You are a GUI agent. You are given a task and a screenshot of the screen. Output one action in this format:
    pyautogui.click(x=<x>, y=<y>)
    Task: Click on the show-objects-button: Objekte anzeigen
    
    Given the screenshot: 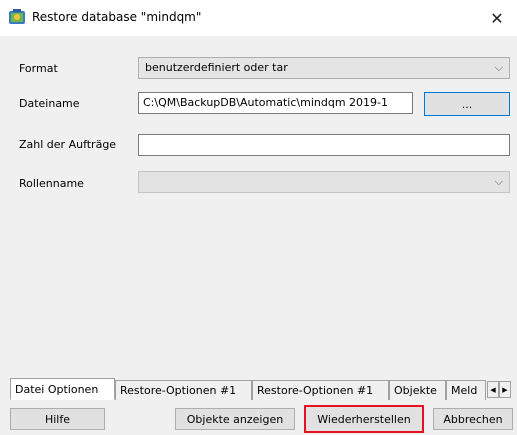 What is the action you would take?
    pyautogui.click(x=235, y=419)
    